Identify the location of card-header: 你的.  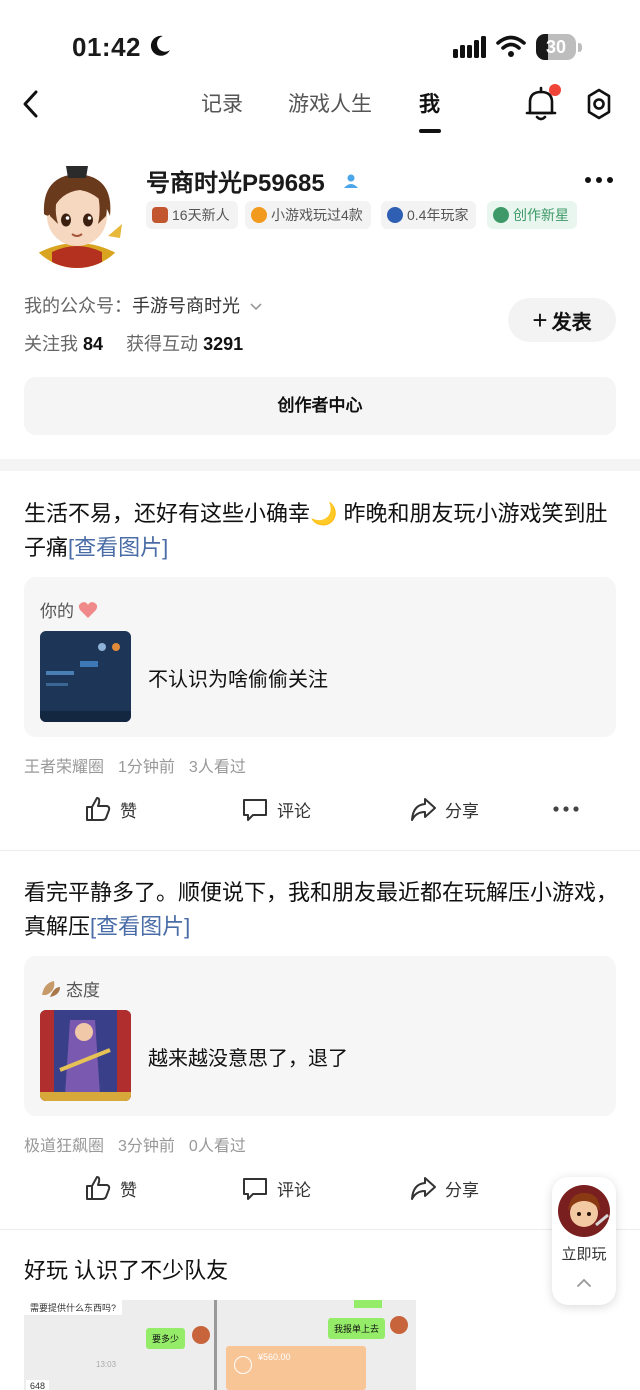
(69, 609).